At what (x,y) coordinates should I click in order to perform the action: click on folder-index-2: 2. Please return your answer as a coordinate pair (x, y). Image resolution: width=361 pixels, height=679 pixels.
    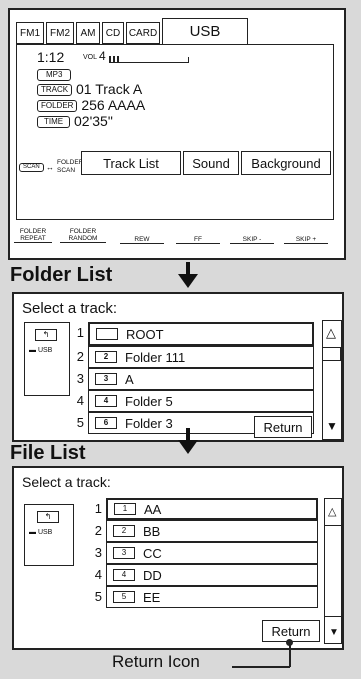
    Looking at the image, I should click on (80, 356).